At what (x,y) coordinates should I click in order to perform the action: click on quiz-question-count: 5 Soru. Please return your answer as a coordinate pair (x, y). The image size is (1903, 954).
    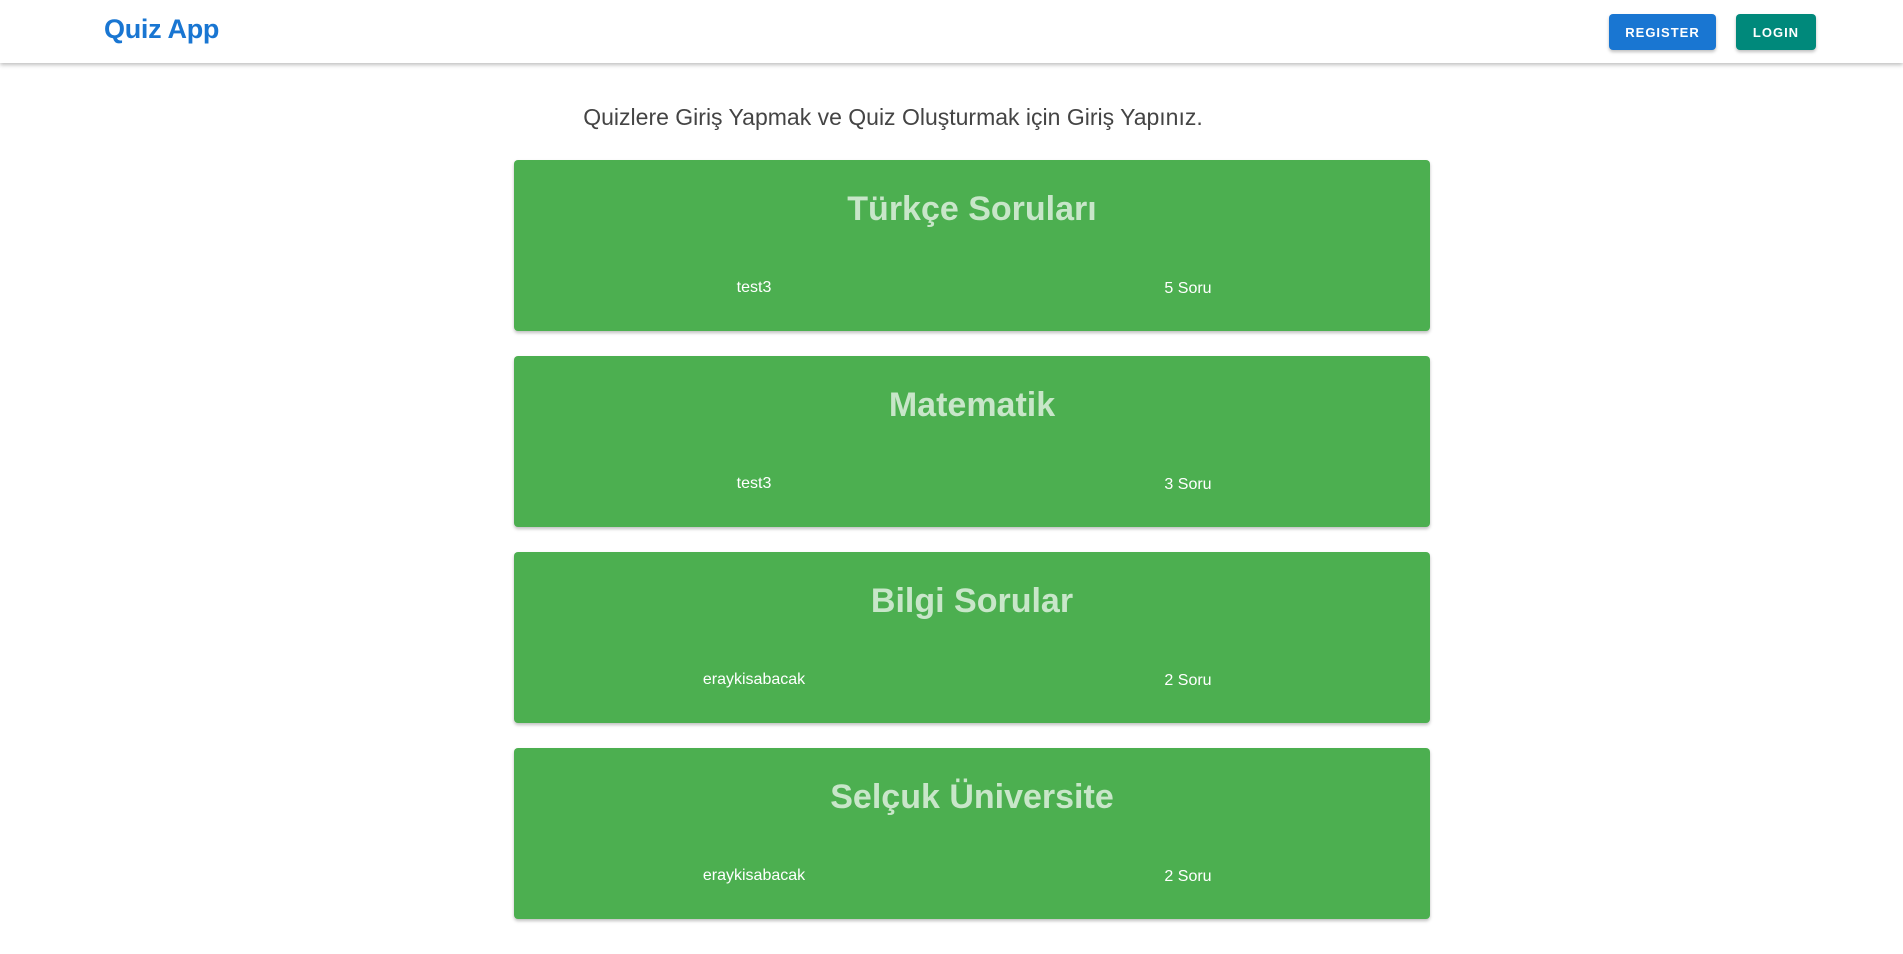
    Looking at the image, I should click on (1188, 288).